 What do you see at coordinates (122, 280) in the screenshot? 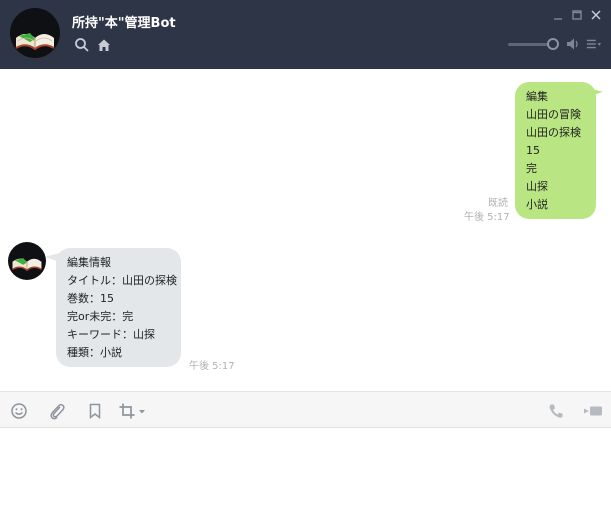
I see `message-line: タイトル：山田の探検` at bounding box center [122, 280].